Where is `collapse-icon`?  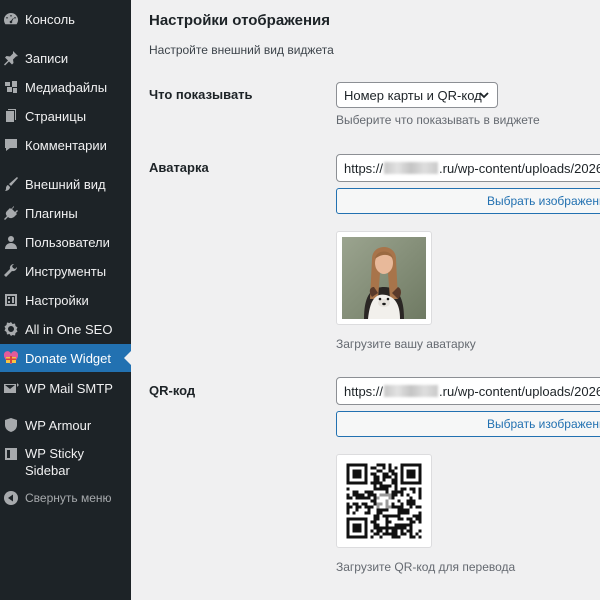
collapse-icon is located at coordinates (11, 498).